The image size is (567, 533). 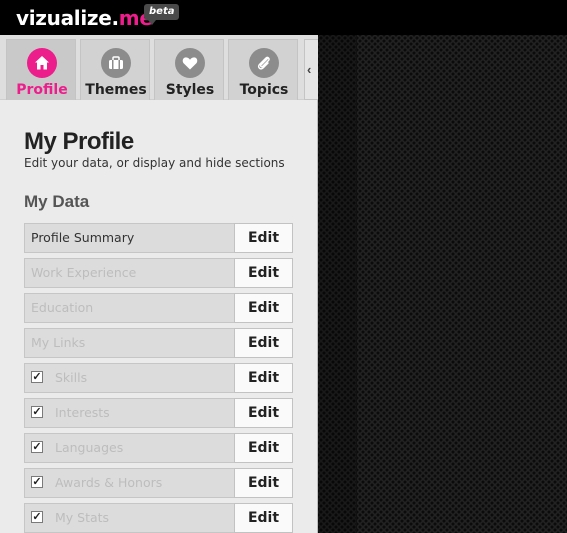 I want to click on interests-visibility-checkbox: ✓, so click(x=37, y=412).